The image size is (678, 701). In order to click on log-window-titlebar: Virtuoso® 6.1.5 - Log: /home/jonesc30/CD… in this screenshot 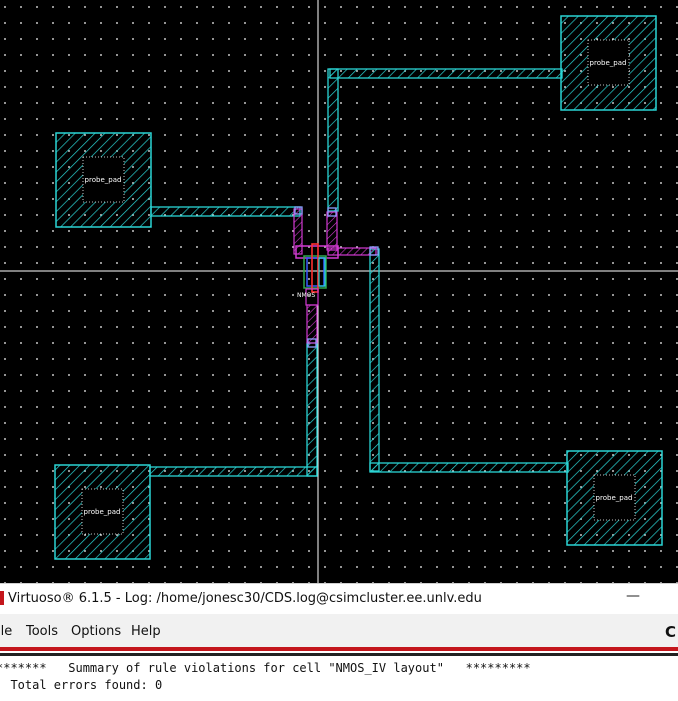, I will do `click(339, 598)`.